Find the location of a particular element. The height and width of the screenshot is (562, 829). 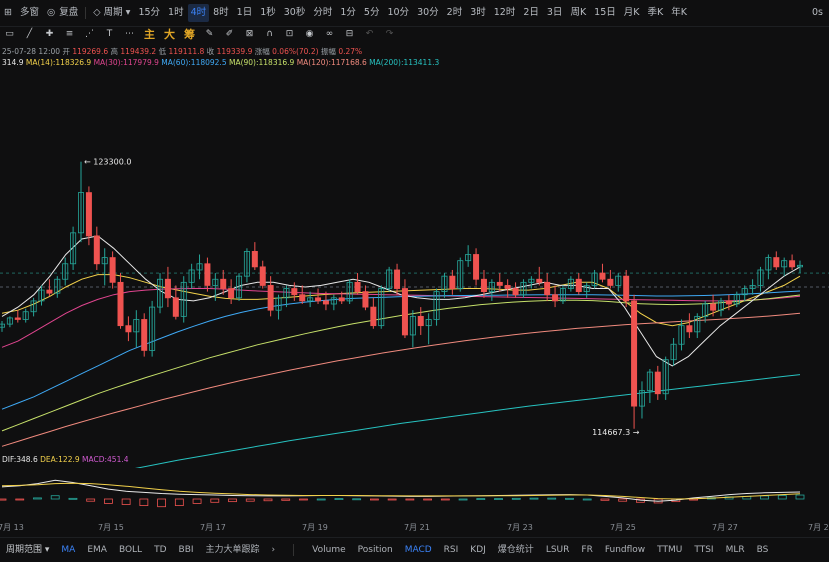

indicator-tab-tabs_right-2: MACD is located at coordinates (418, 550).